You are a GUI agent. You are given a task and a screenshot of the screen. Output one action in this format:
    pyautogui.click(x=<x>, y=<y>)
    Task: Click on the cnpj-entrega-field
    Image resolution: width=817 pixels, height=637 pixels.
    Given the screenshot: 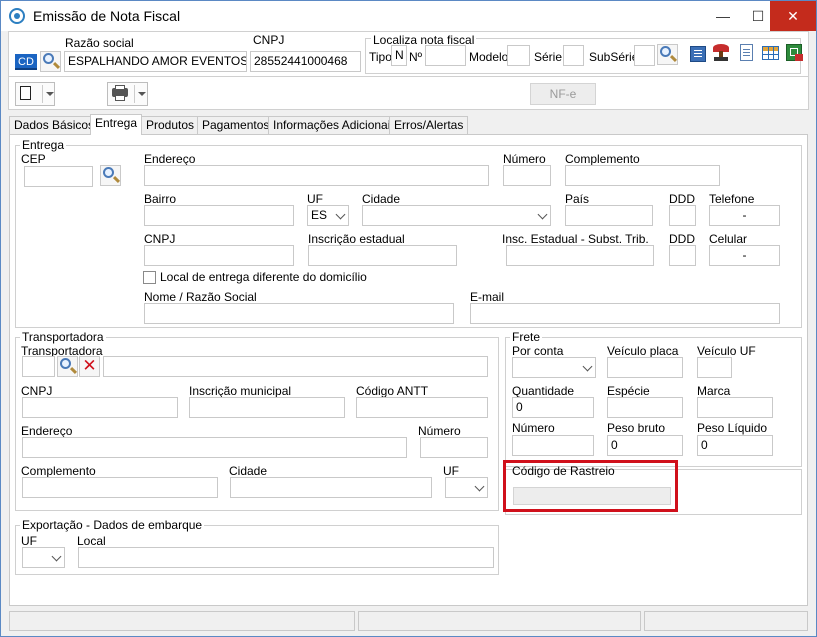 What is the action you would take?
    pyautogui.click(x=219, y=255)
    